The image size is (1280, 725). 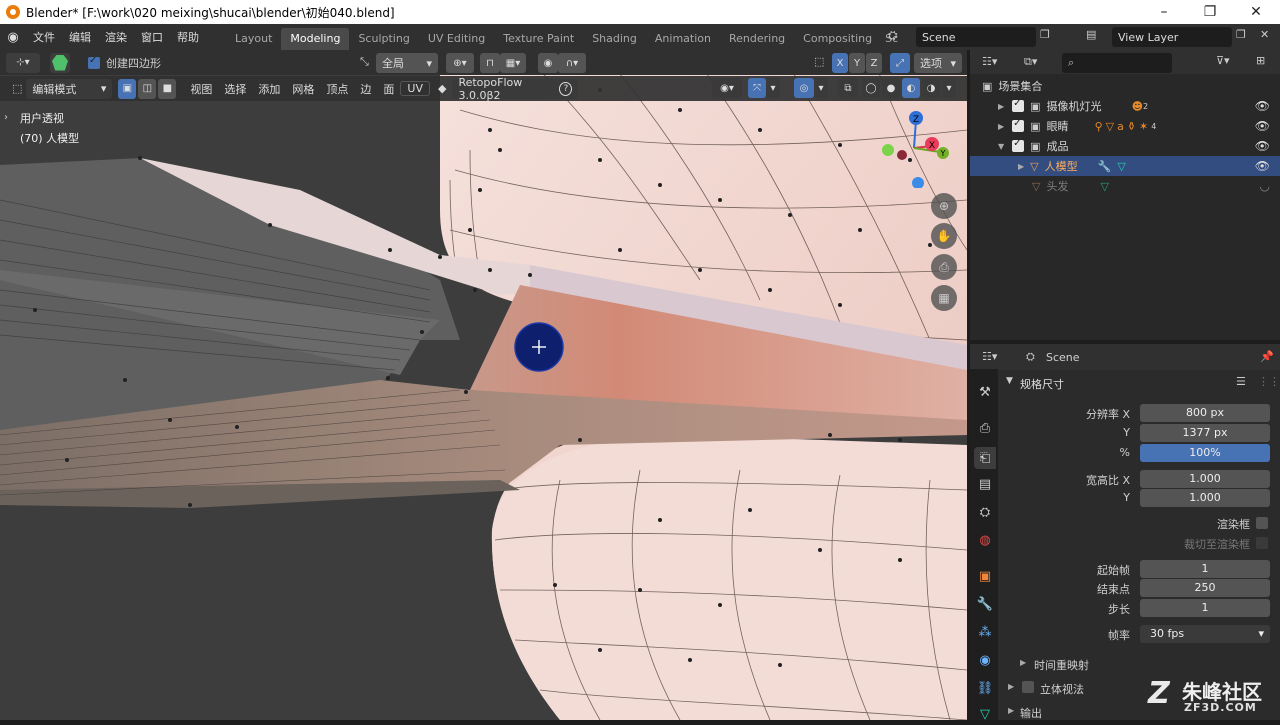 What do you see at coordinates (757, 39) in the screenshot?
I see `tab-rendering: Rendering` at bounding box center [757, 39].